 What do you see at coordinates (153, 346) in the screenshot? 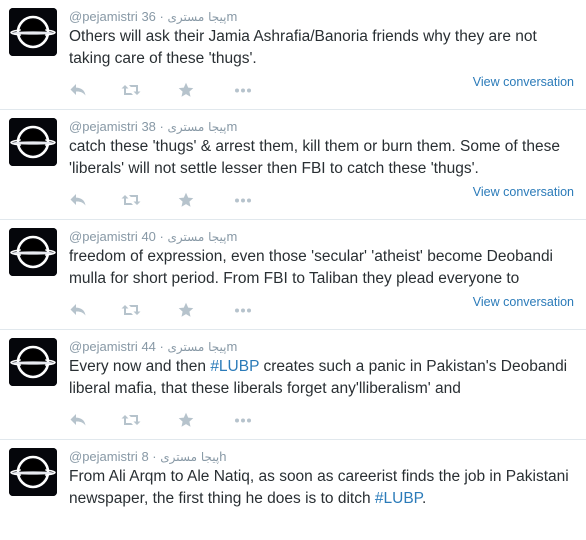
I see `tweet-header: @pejamistri پیجا مستری · 44m` at bounding box center [153, 346].